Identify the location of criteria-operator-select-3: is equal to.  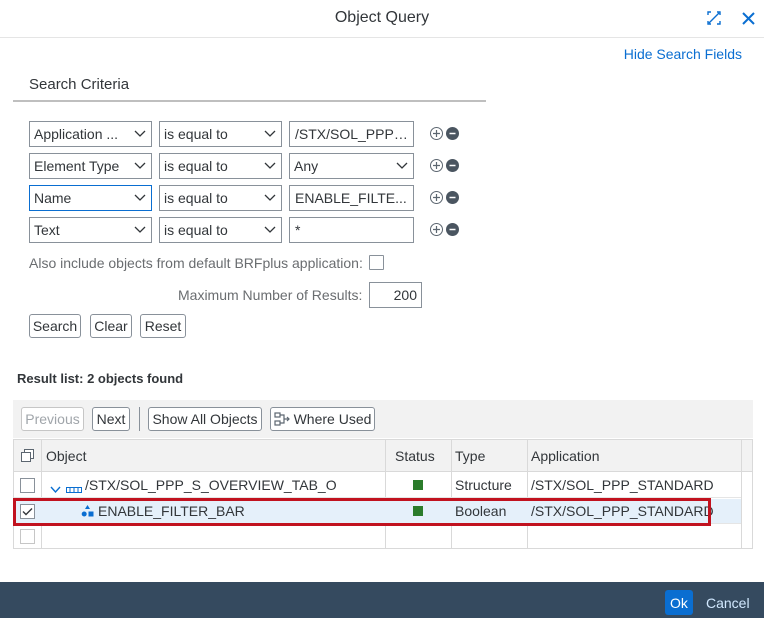
(220, 198).